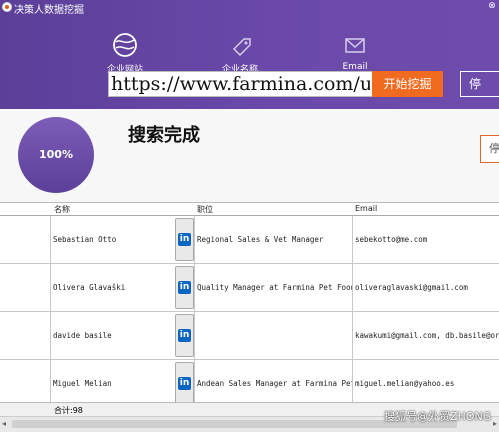 The width and height of the screenshot is (499, 432). Describe the element at coordinates (425, 288) in the screenshot. I see `email-cell: oliveraglavaski@gmail.com` at that location.